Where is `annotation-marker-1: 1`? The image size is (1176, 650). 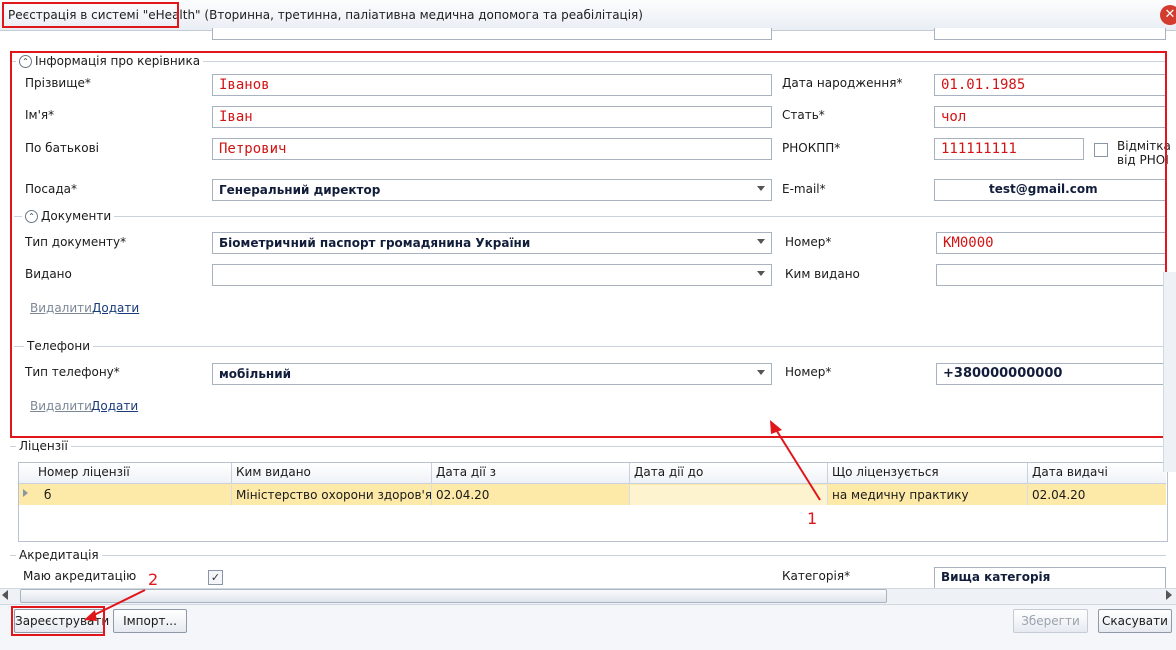 annotation-marker-1: 1 is located at coordinates (812, 518).